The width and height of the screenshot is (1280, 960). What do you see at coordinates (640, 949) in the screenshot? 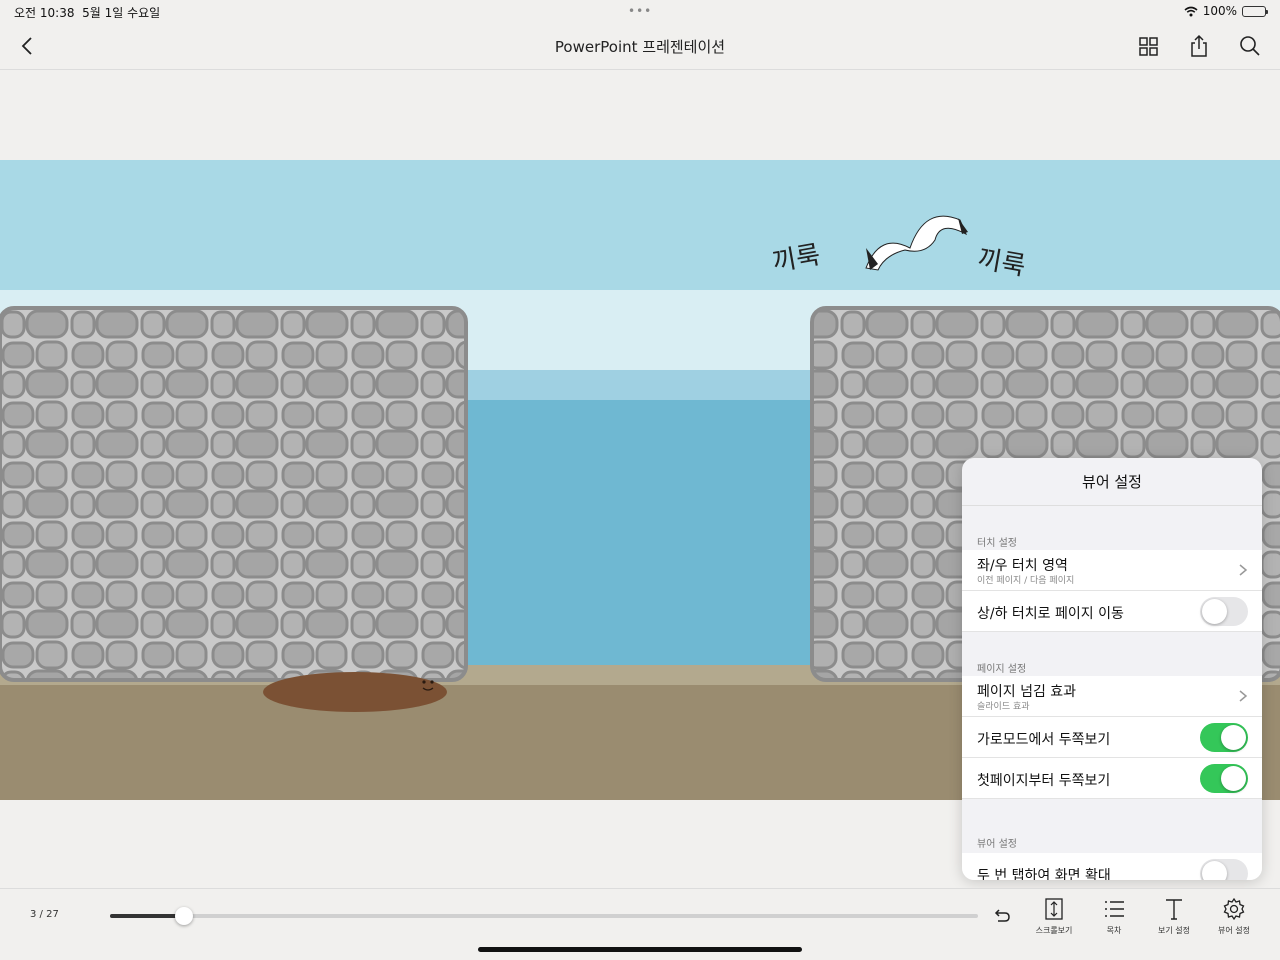
I see `home-indicator` at bounding box center [640, 949].